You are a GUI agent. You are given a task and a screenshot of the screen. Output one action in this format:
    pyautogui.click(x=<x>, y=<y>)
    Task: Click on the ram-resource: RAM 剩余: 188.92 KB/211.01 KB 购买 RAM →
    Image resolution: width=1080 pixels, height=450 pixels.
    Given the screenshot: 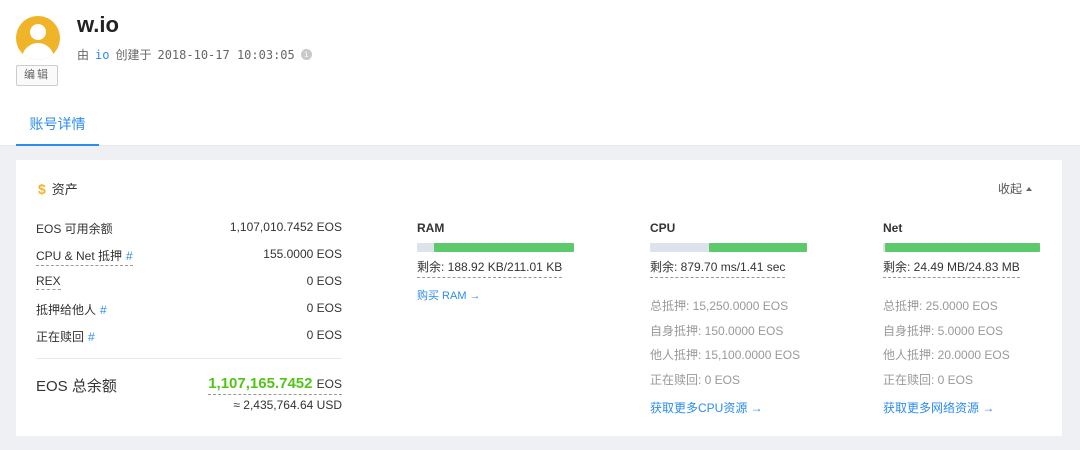 What is the action you would take?
    pyautogui.click(x=497, y=262)
    